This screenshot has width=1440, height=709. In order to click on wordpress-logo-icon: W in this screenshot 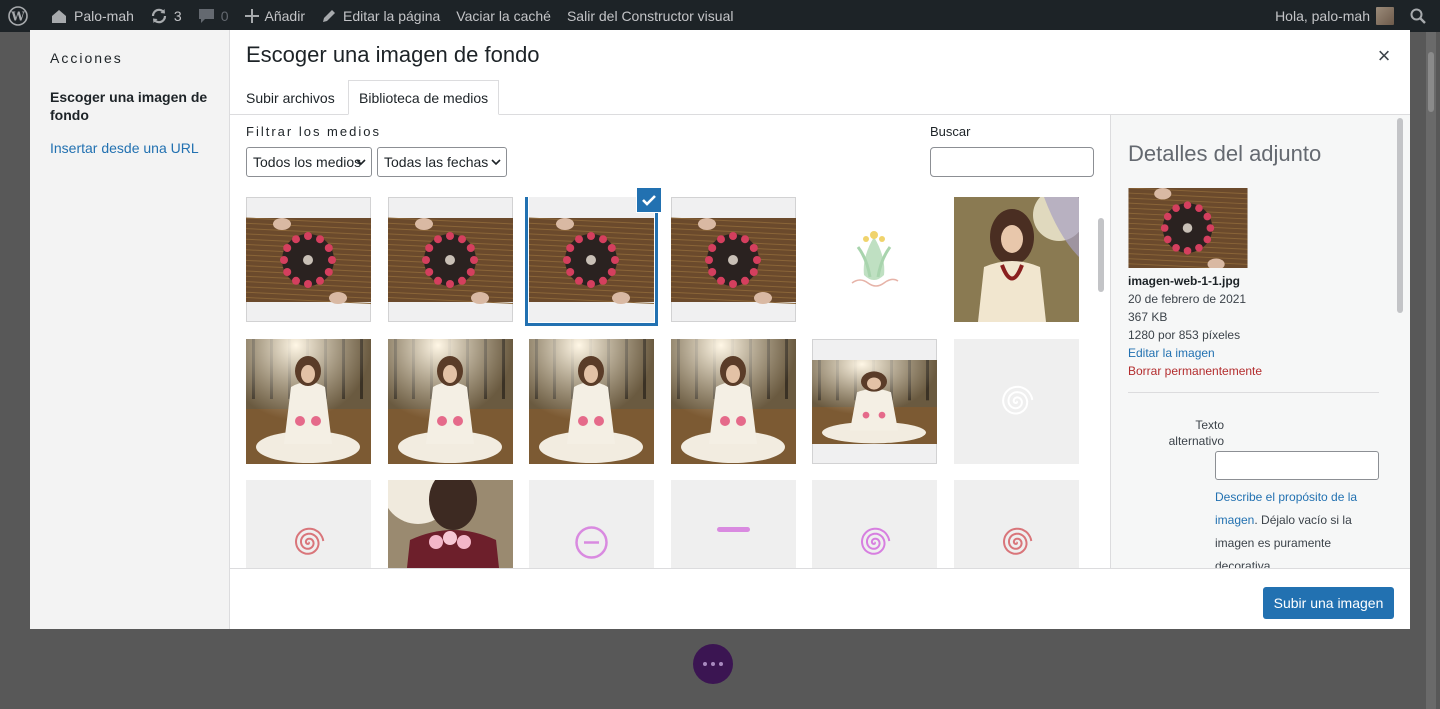, I will do `click(21, 16)`.